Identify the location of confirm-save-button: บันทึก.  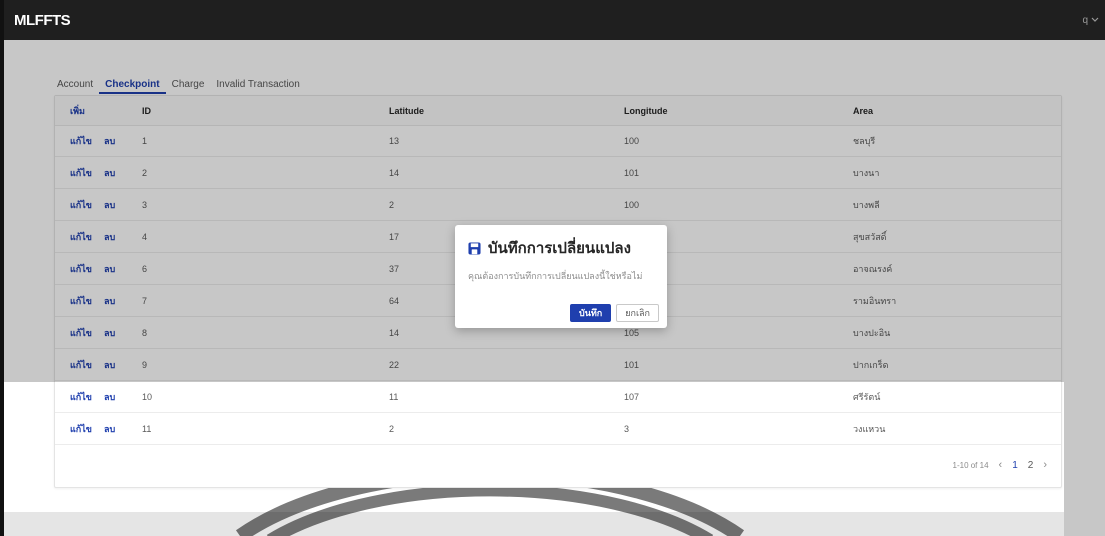
(590, 313).